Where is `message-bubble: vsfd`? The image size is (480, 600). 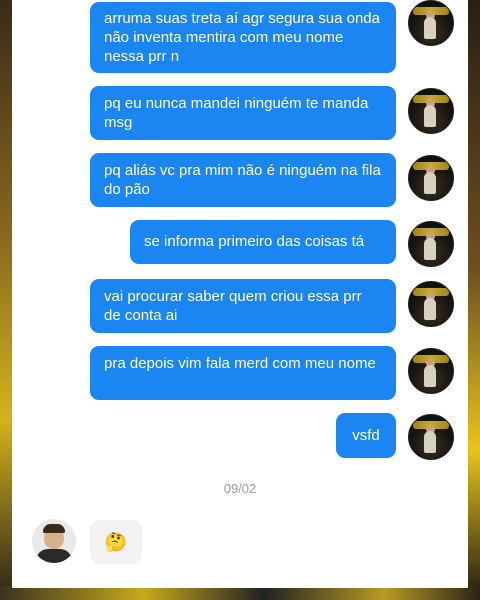 message-bubble: vsfd is located at coordinates (366, 435).